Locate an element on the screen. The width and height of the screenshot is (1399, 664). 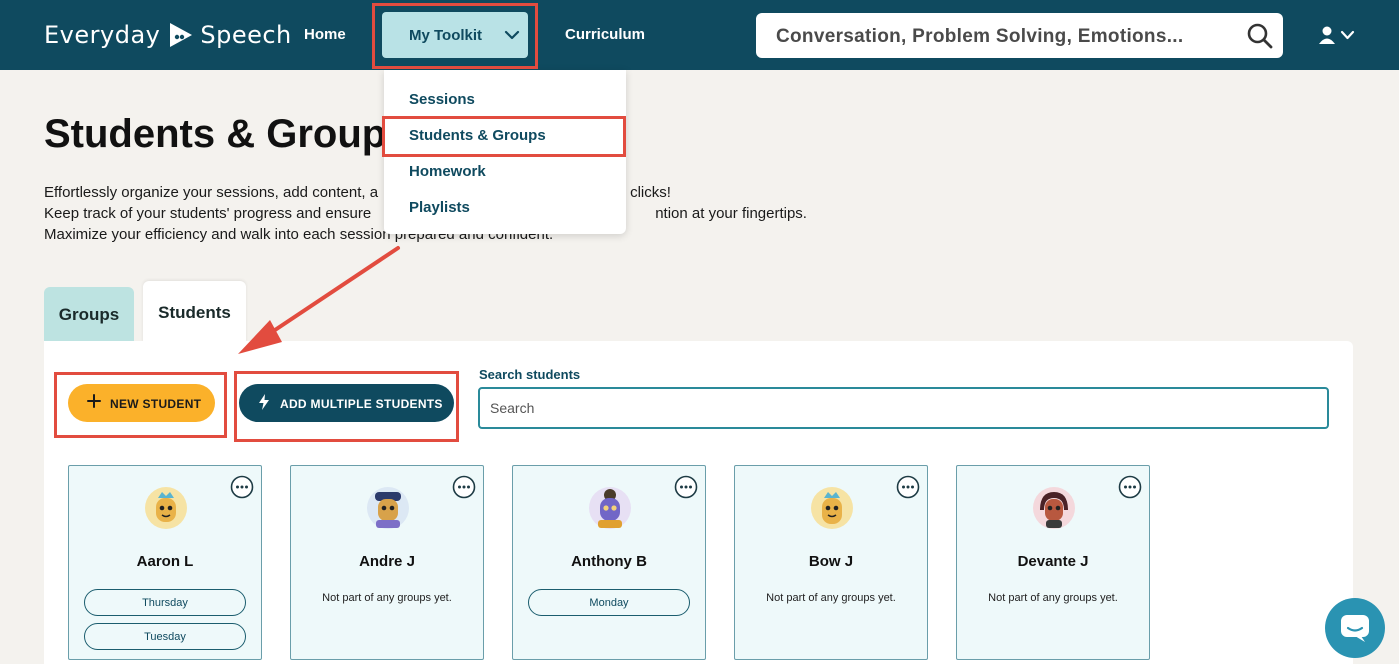
chevron-down-icon is located at coordinates (512, 35).